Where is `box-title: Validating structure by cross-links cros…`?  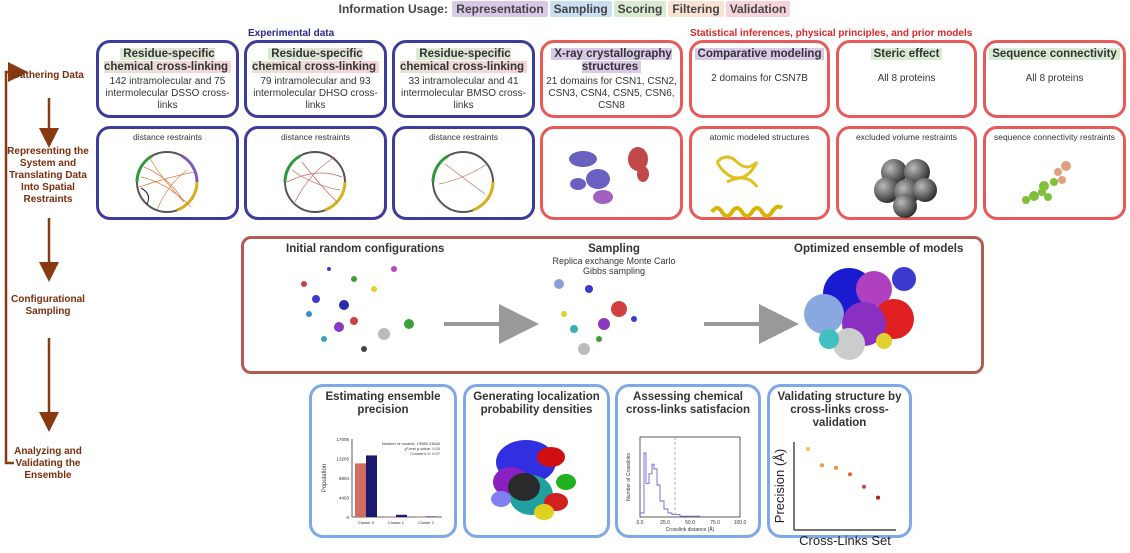 box-title: Validating structure by cross-links cros… is located at coordinates (839, 410).